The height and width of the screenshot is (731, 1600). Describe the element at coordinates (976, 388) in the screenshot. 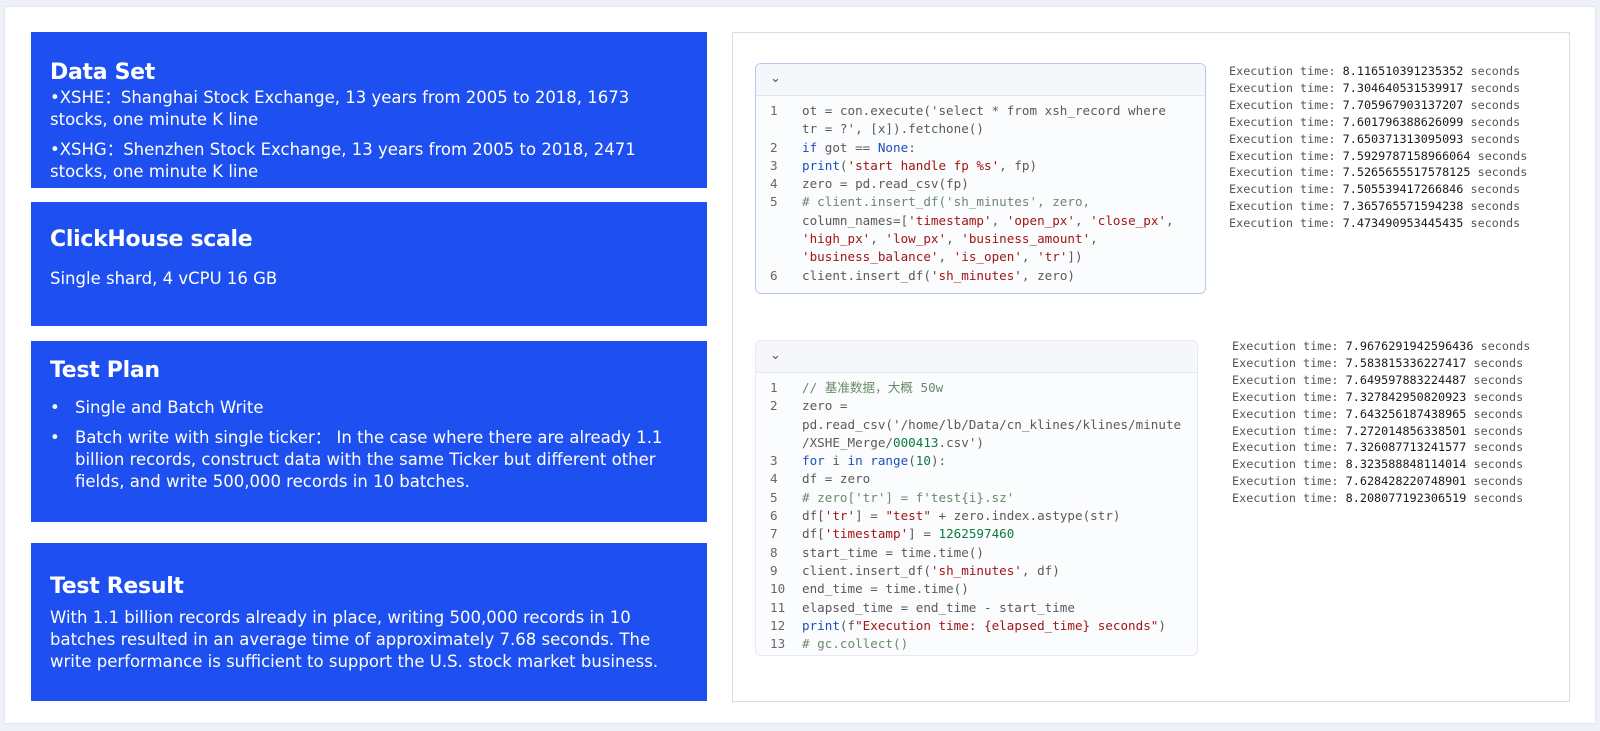

I see `code-line: 1 // 基准数据，大概 50w` at that location.